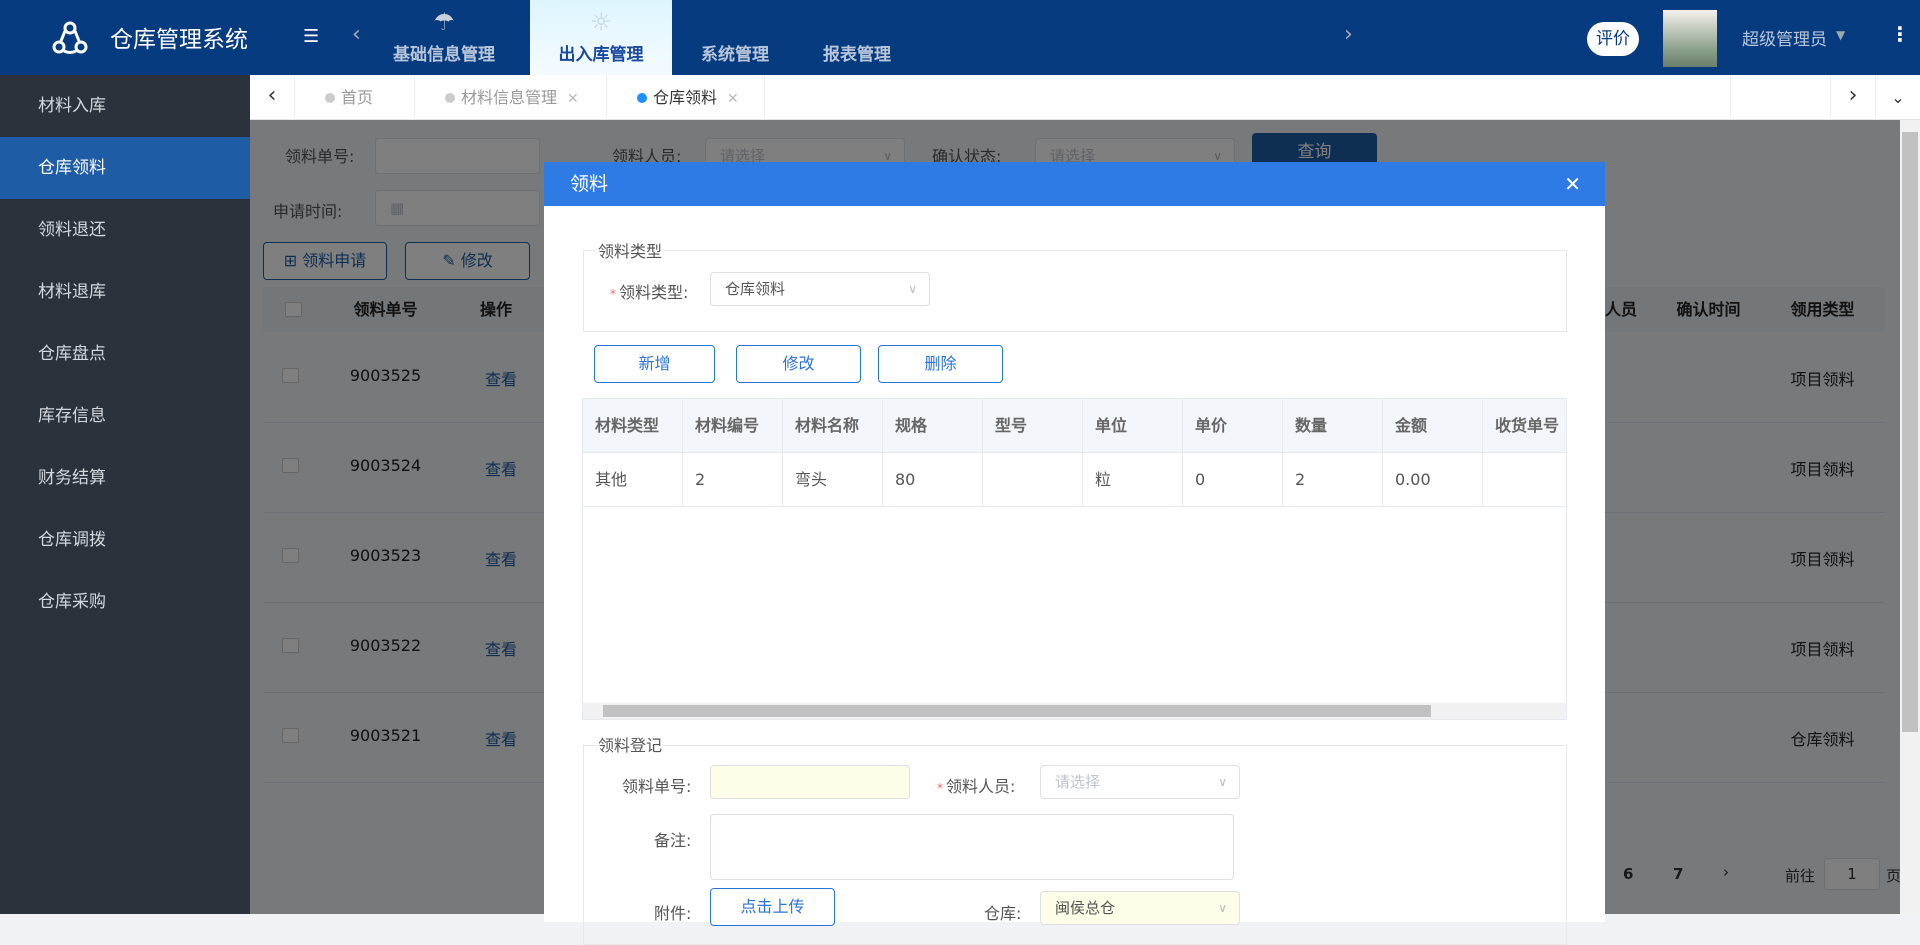 Image resolution: width=1920 pixels, height=945 pixels. What do you see at coordinates (673, 913) in the screenshot?
I see `attach-label: 附件:` at bounding box center [673, 913].